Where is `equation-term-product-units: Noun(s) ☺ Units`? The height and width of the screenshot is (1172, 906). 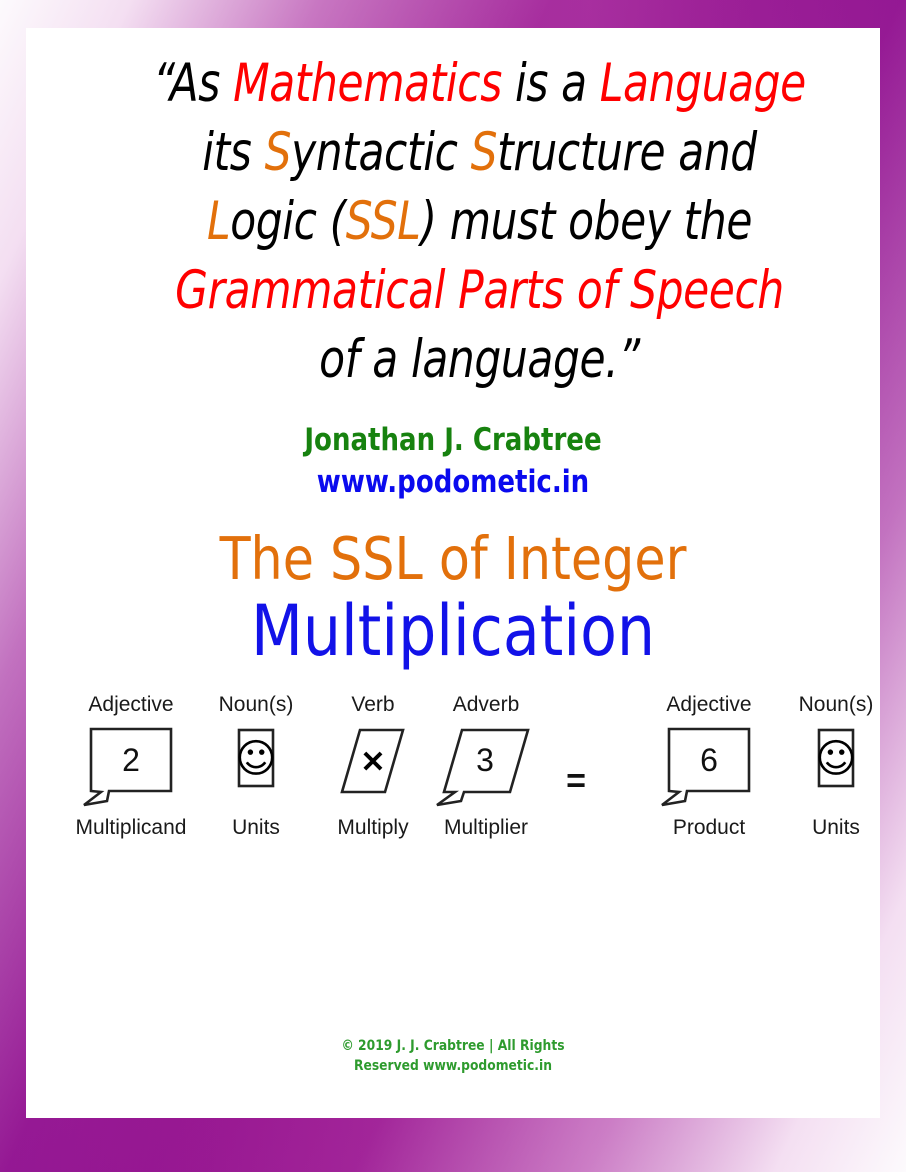 equation-term-product-units: Noun(s) ☺ Units is located at coordinates (820, 766).